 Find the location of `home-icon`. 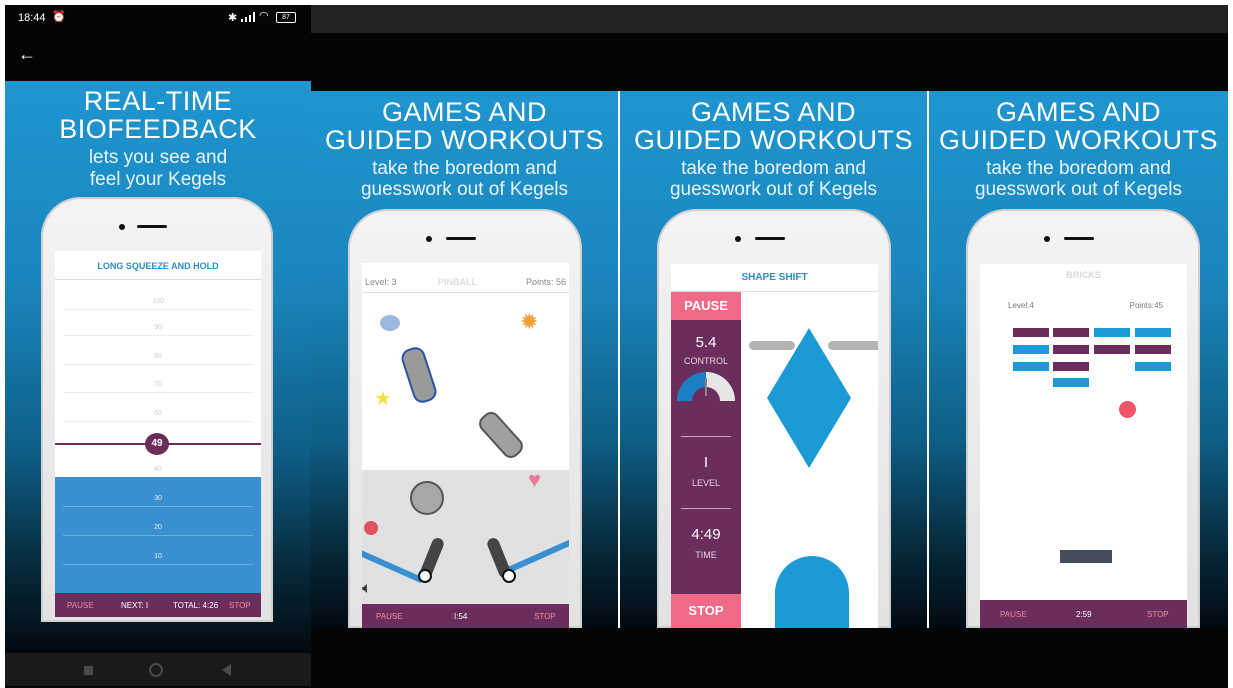

home-icon is located at coordinates (156, 670).